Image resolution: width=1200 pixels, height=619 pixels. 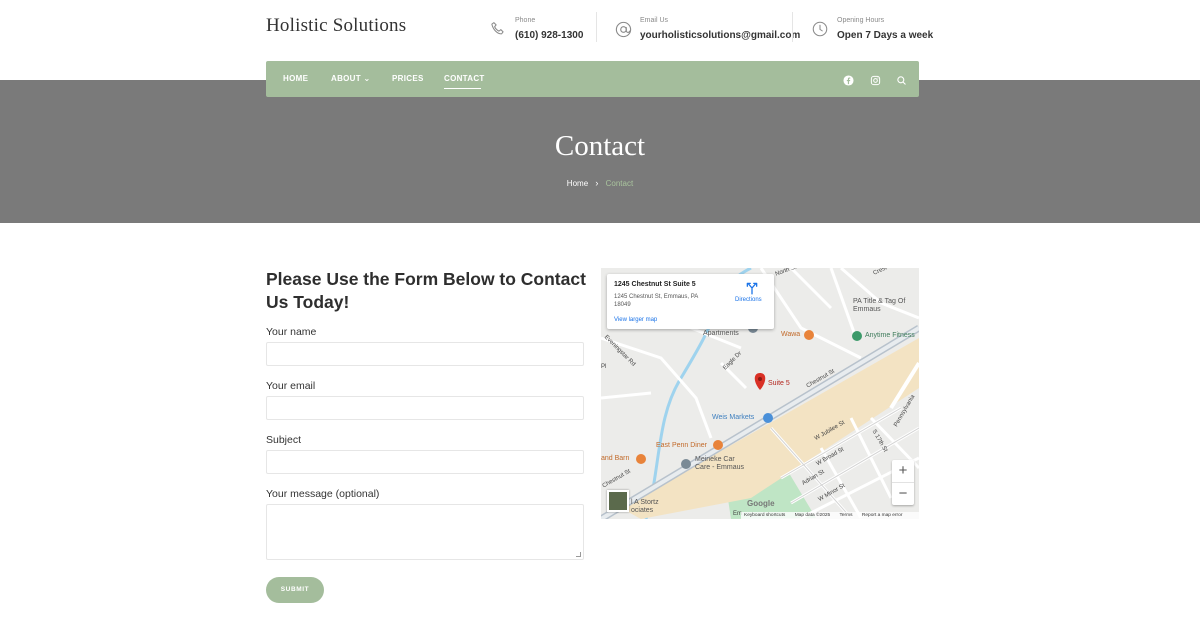 What do you see at coordinates (425, 354) in the screenshot?
I see `name-field` at bounding box center [425, 354].